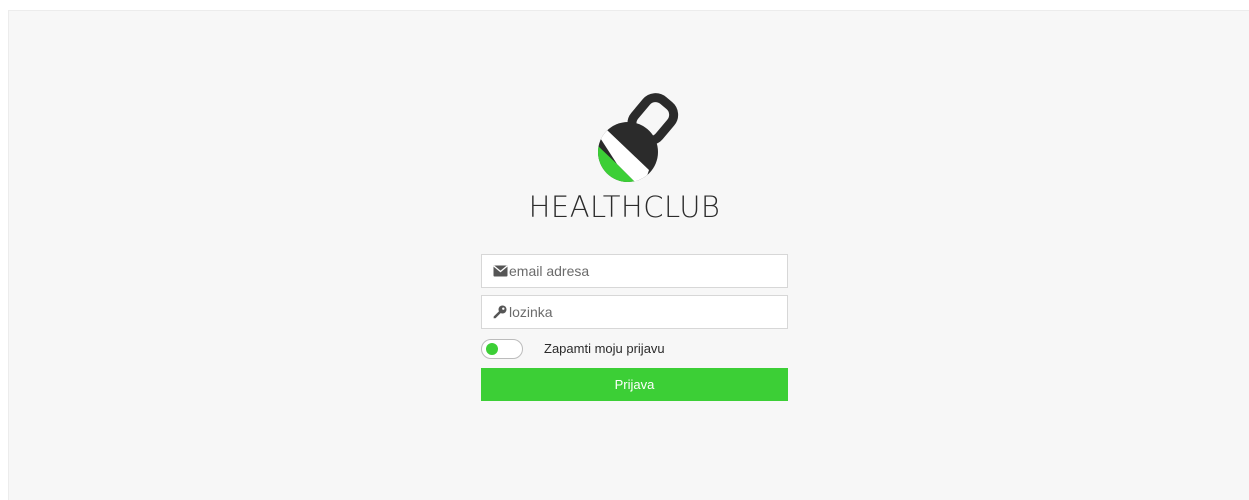 This screenshot has width=1249, height=500. What do you see at coordinates (624, 207) in the screenshot?
I see `brand-title: HEALTHCLUB` at bounding box center [624, 207].